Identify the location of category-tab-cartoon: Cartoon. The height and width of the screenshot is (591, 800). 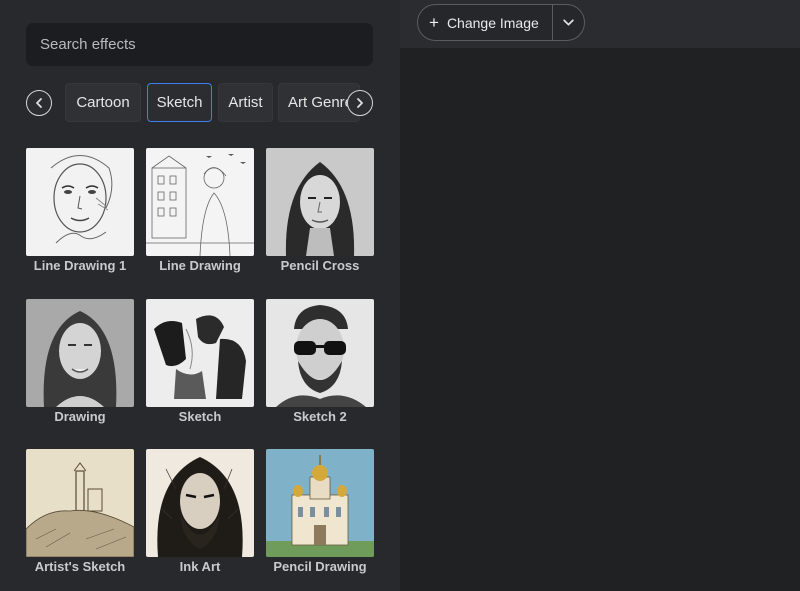
(103, 102).